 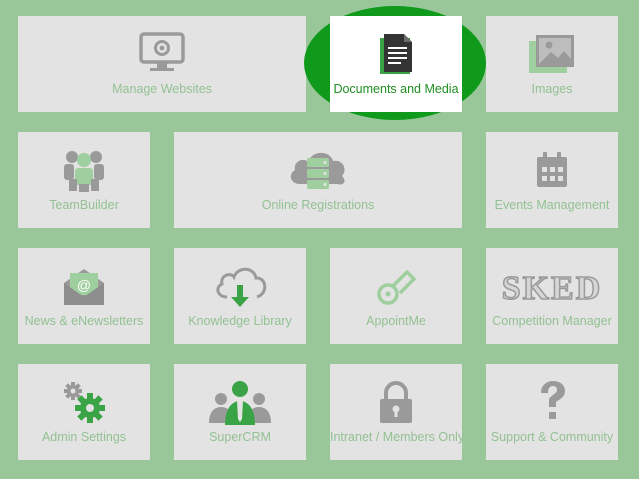 What do you see at coordinates (396, 321) in the screenshot?
I see `tile-label: AppointMe` at bounding box center [396, 321].